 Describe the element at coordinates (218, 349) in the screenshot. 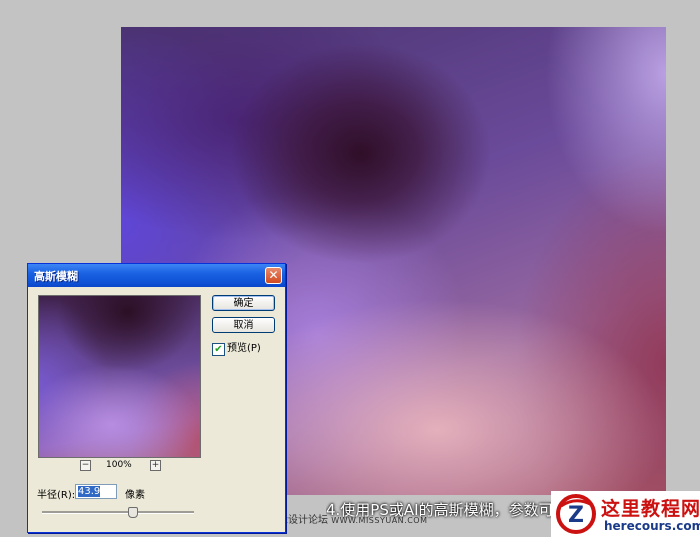

I see `preview-checkbox: ✔` at that location.